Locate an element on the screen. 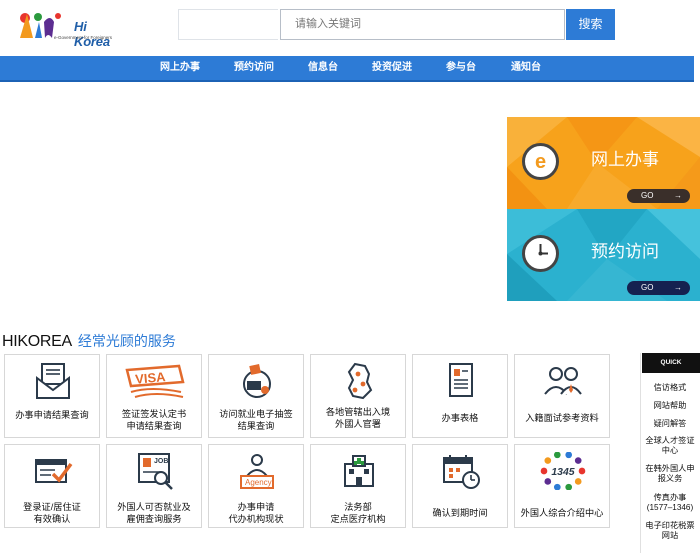  frequent-services-heading: HIKOREA 经常光顾的服务 is located at coordinates (89, 341).